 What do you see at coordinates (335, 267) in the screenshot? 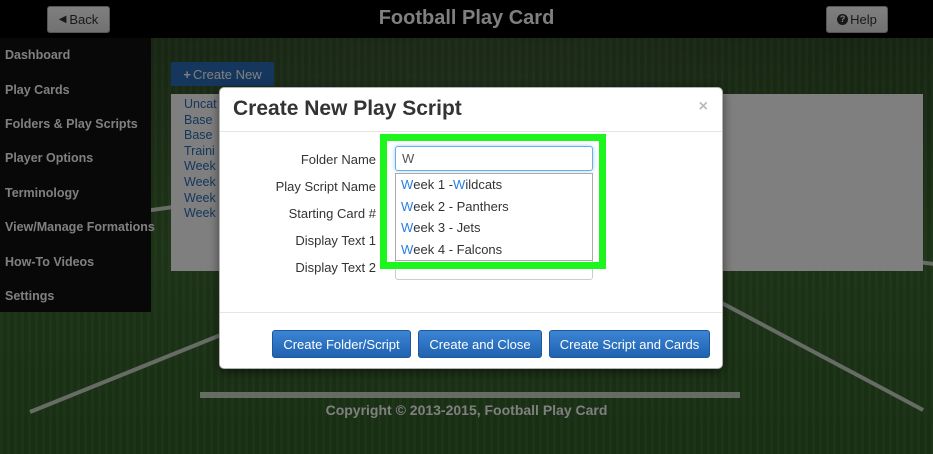
I see `display-text-2-label: Display Text 2` at bounding box center [335, 267].